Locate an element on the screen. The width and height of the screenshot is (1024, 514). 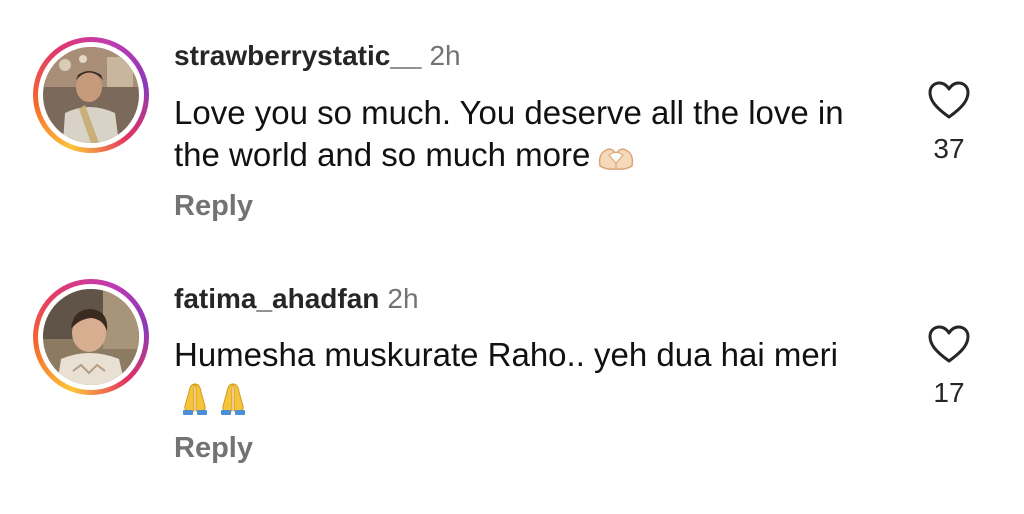
username: fatima_ahadfan is located at coordinates (276, 298).